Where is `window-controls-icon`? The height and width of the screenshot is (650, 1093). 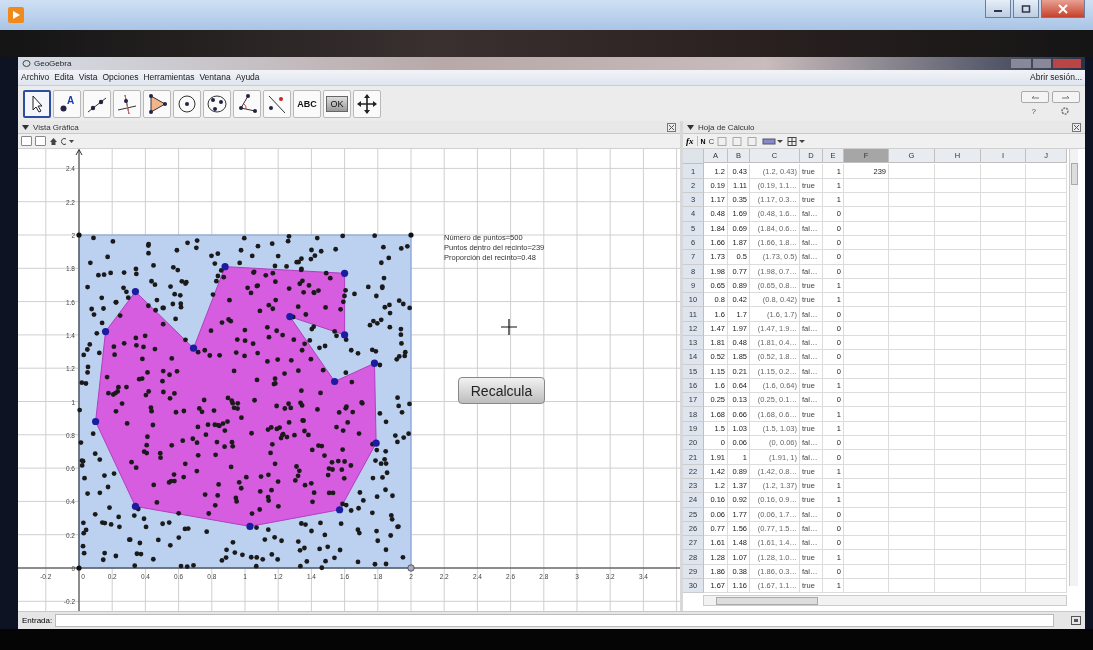 window-controls-icon is located at coordinates (1046, 63).